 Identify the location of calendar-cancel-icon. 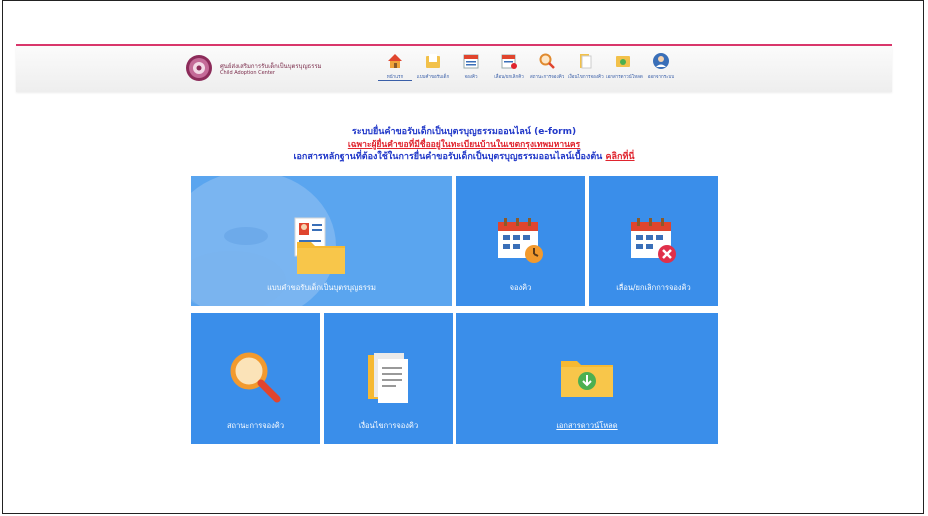
(653, 240).